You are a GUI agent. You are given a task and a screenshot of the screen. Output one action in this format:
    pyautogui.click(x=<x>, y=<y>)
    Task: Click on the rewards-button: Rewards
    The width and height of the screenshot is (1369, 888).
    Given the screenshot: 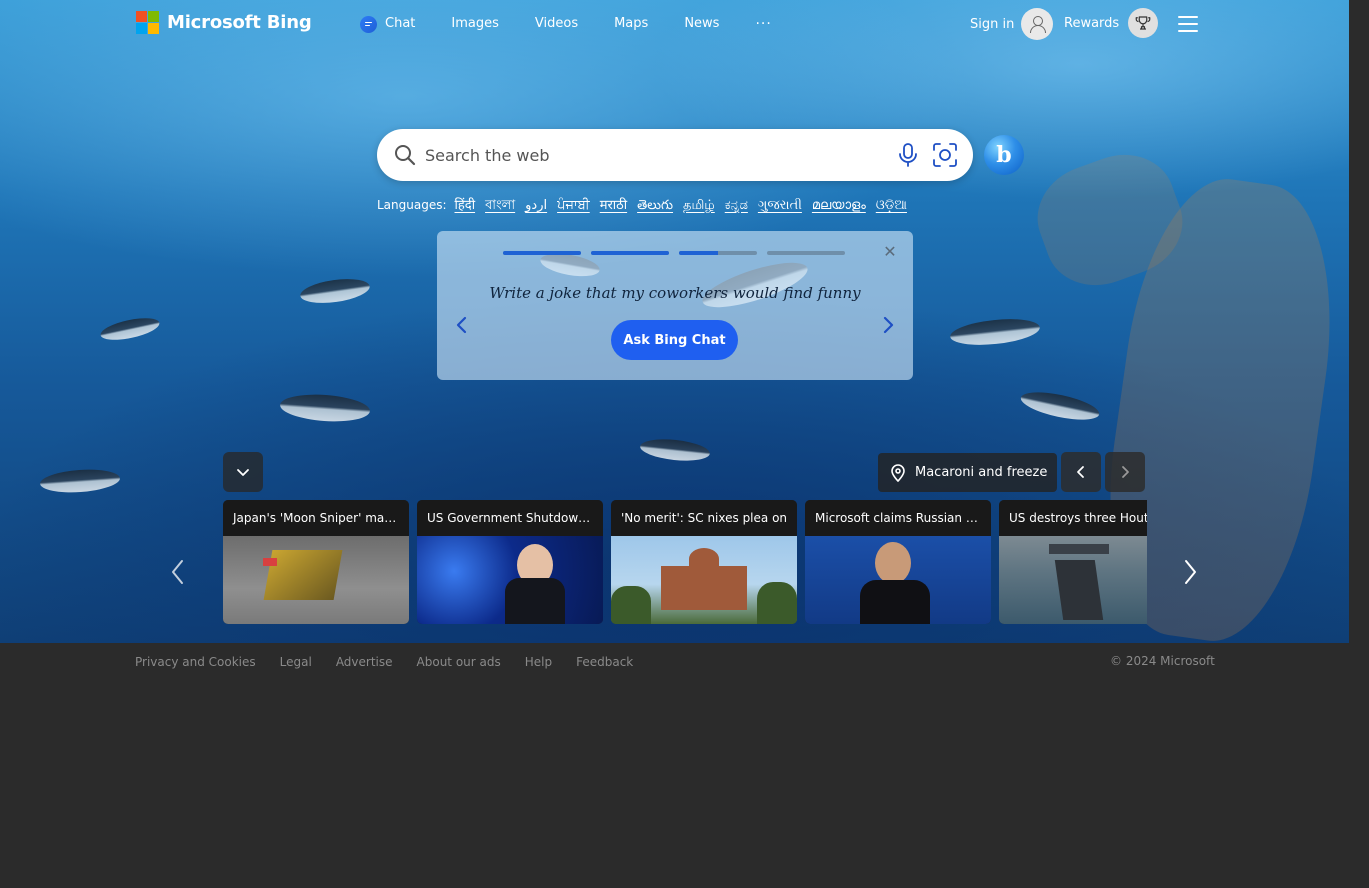 What is the action you would take?
    pyautogui.click(x=1111, y=23)
    